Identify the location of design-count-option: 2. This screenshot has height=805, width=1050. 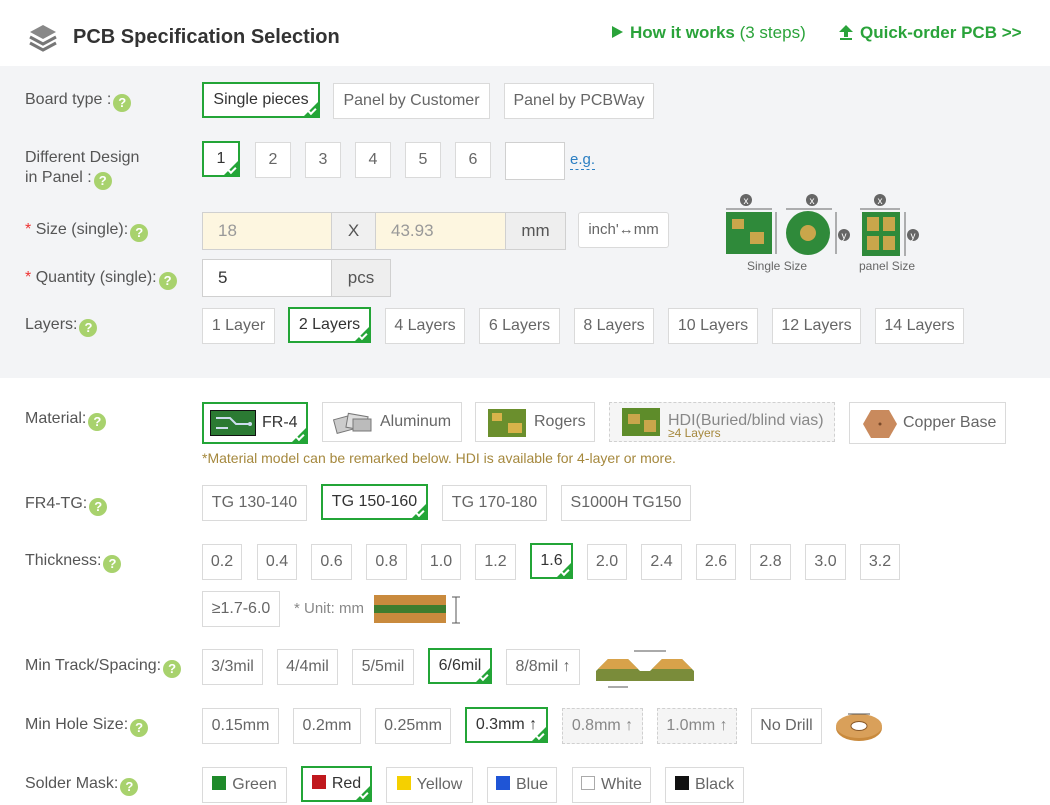
(273, 160).